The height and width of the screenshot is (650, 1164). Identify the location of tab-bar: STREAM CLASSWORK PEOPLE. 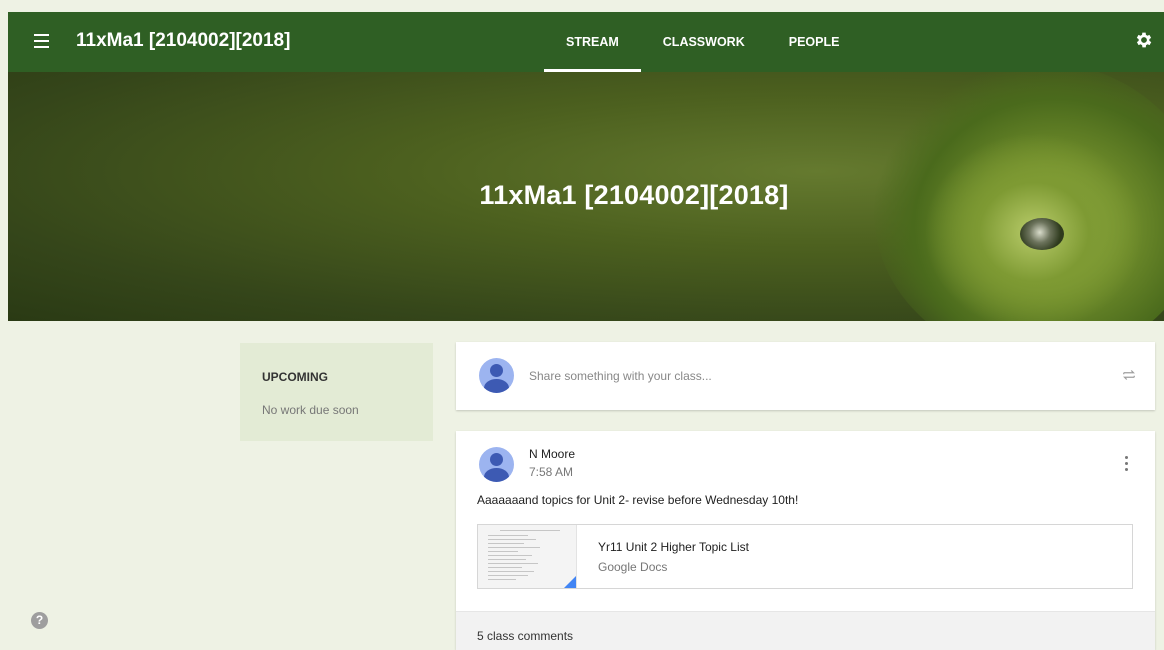
(702, 42).